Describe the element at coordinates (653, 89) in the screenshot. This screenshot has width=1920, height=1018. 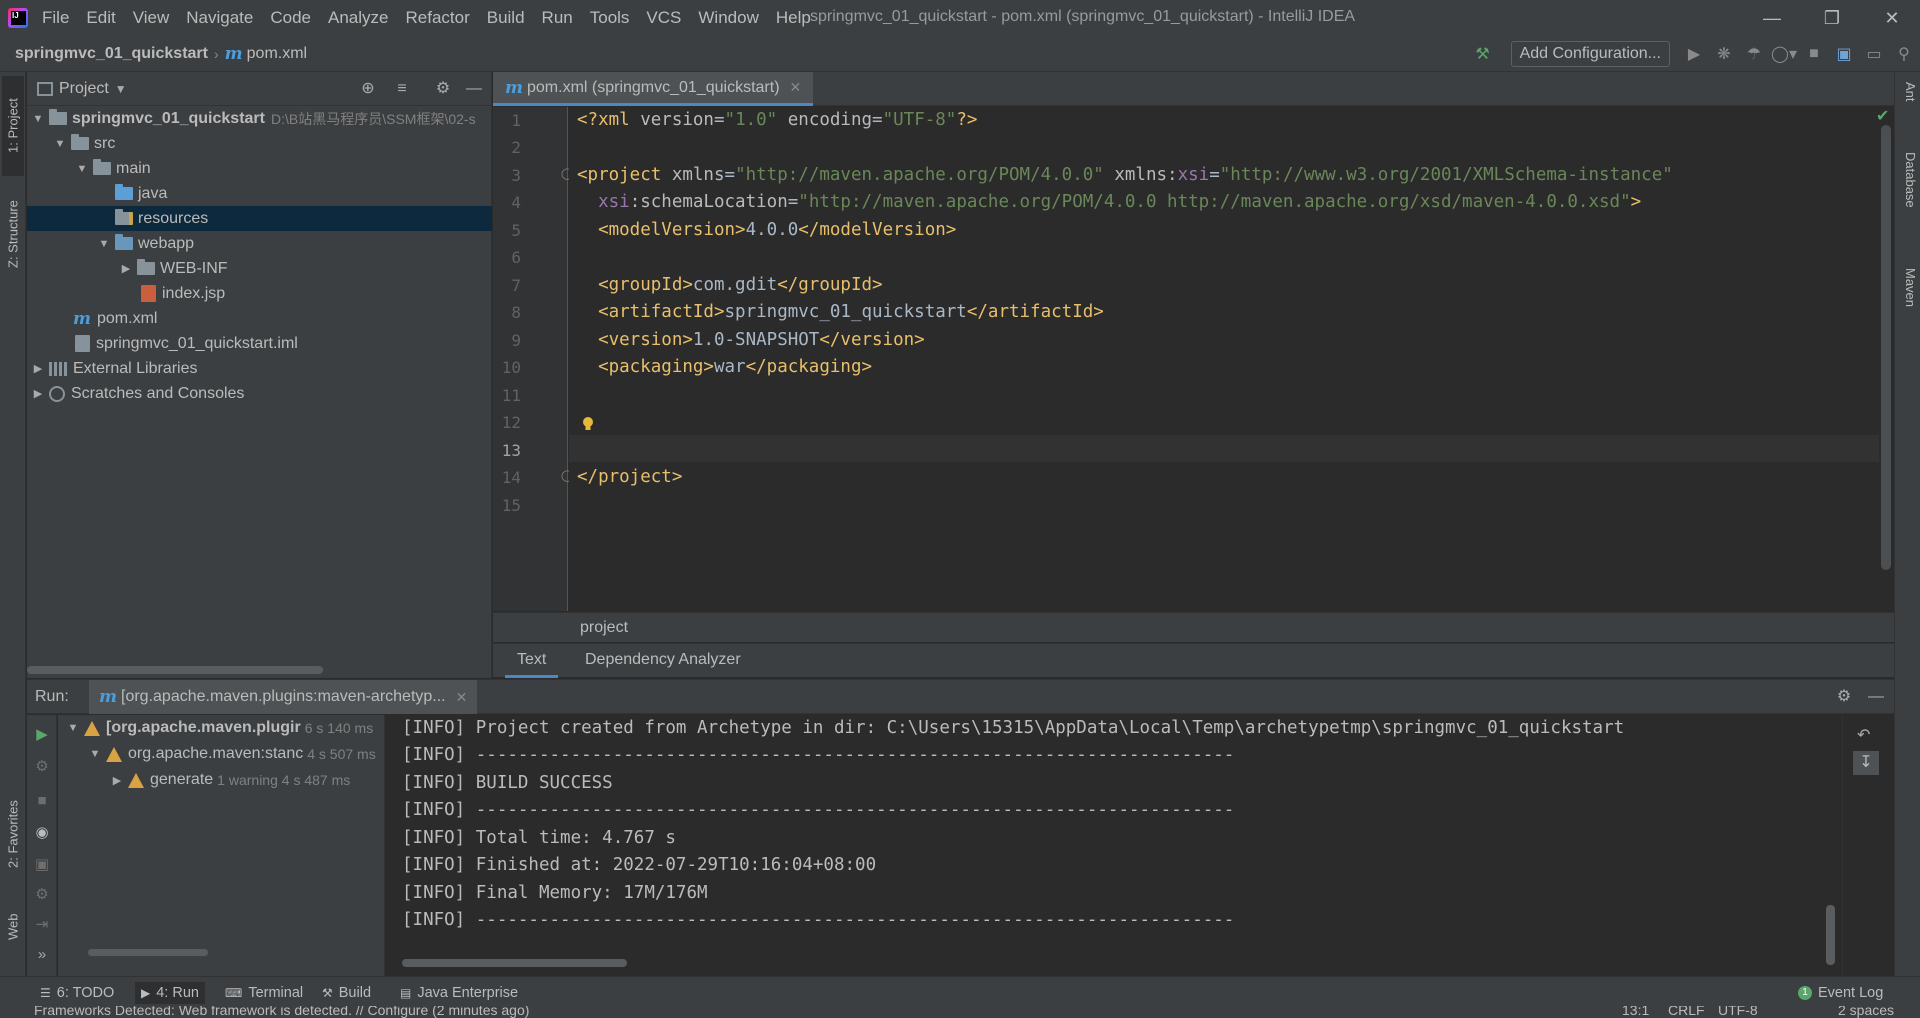
I see `tab-pom-xml: m pom.xml (springmvc_01_quickstart) ✕` at that location.